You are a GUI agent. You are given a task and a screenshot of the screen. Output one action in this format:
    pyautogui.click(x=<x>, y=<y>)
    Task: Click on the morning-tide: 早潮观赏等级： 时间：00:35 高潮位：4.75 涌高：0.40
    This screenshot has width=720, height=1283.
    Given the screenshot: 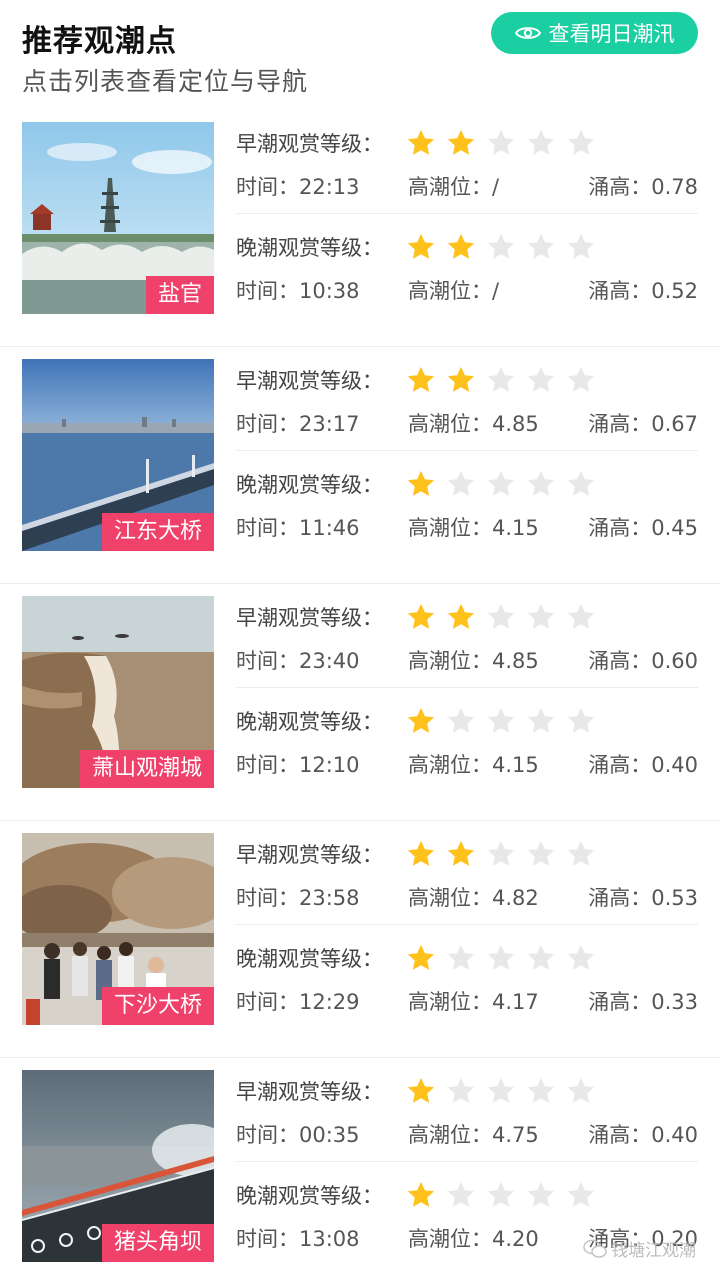 What is the action you would take?
    pyautogui.click(x=467, y=1110)
    